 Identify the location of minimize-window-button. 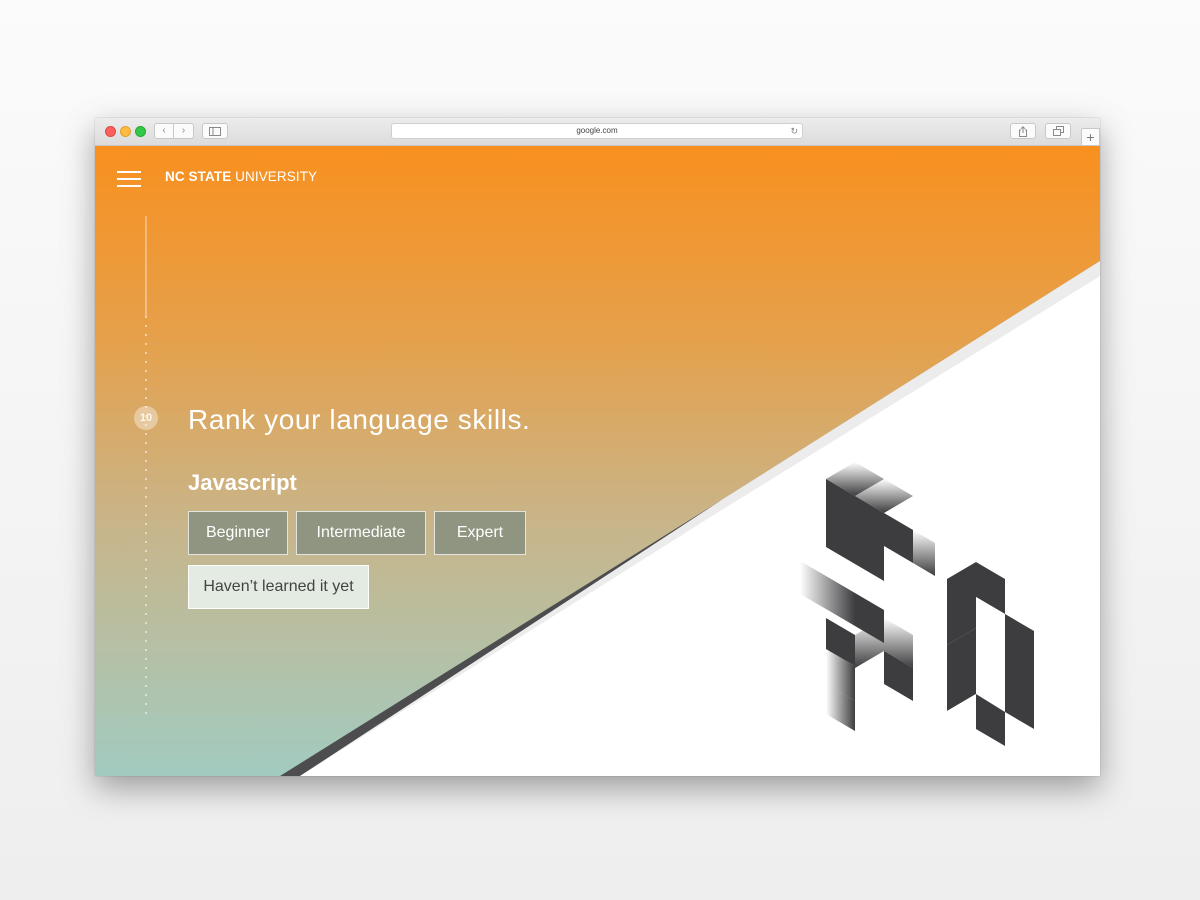
(125, 131).